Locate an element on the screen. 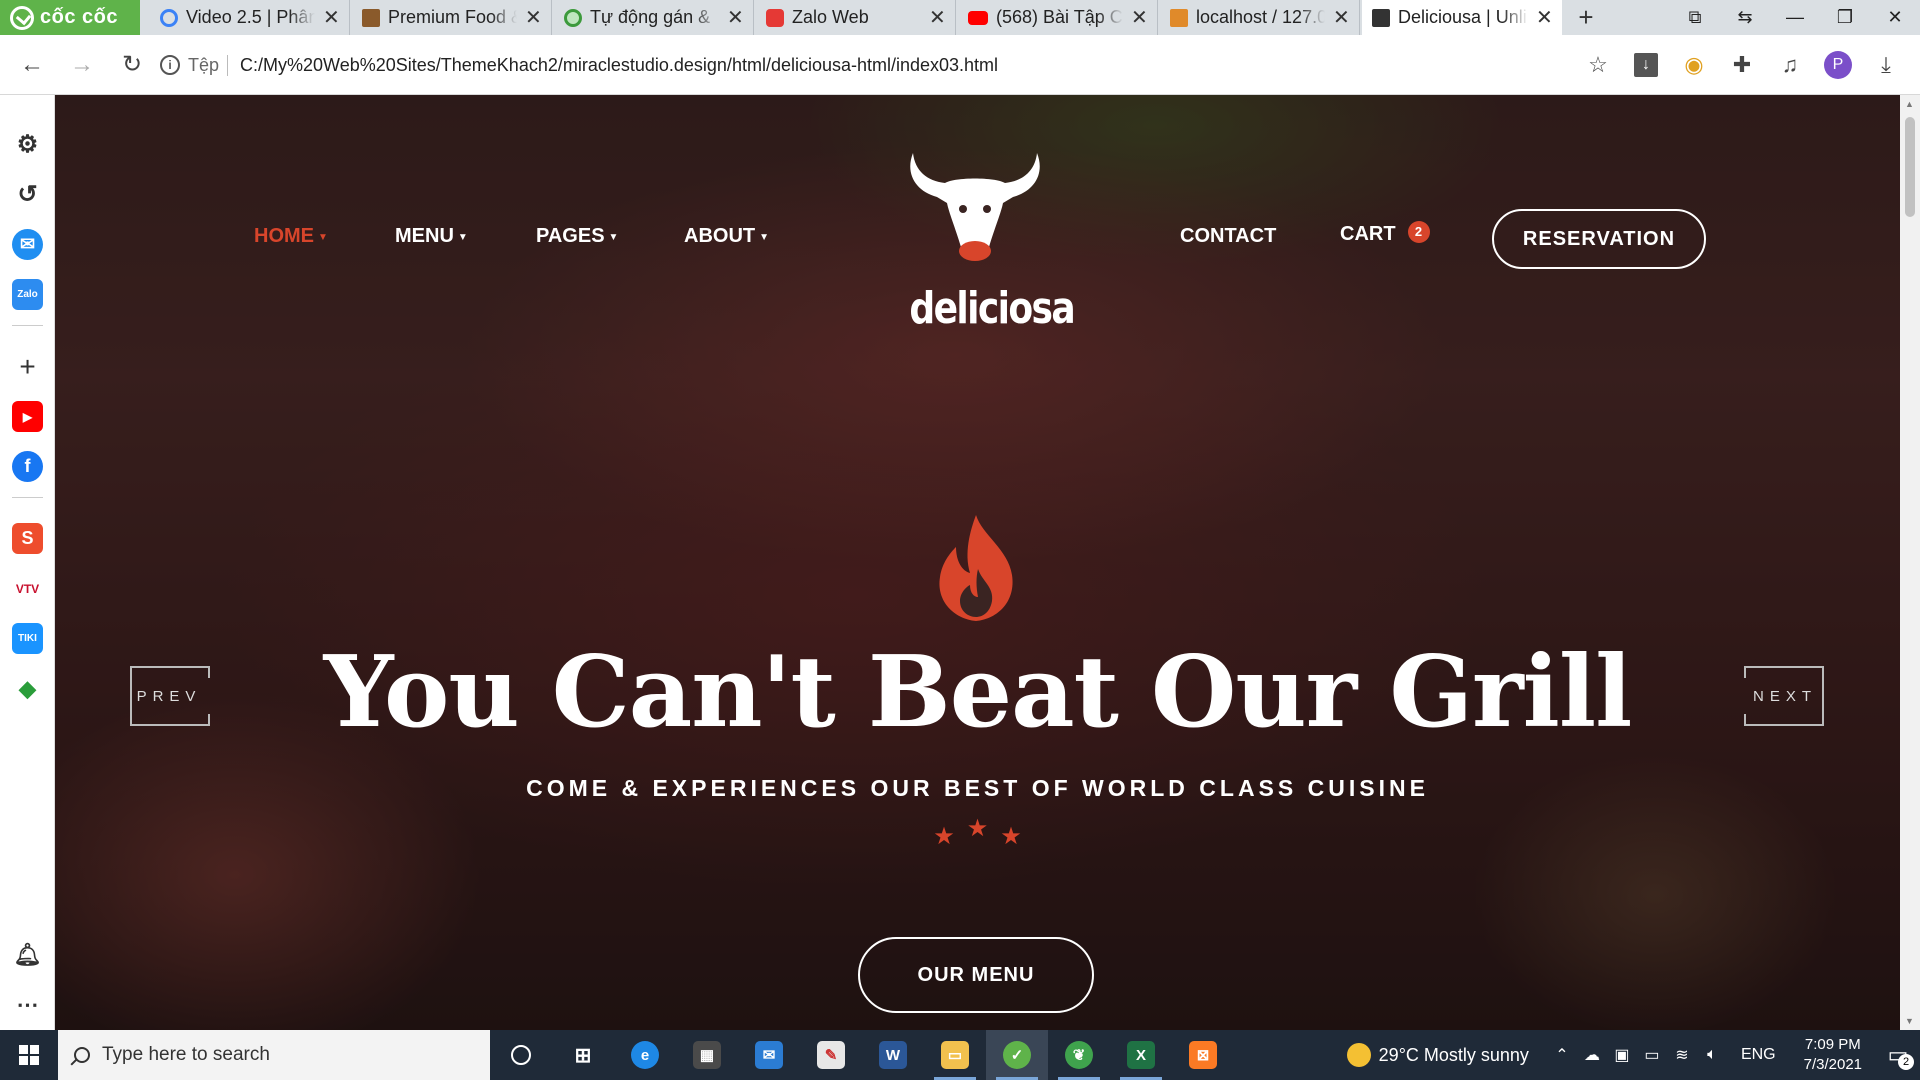 This screenshot has height=1080, width=1920. close-window-button: ✕ is located at coordinates (1895, 17).